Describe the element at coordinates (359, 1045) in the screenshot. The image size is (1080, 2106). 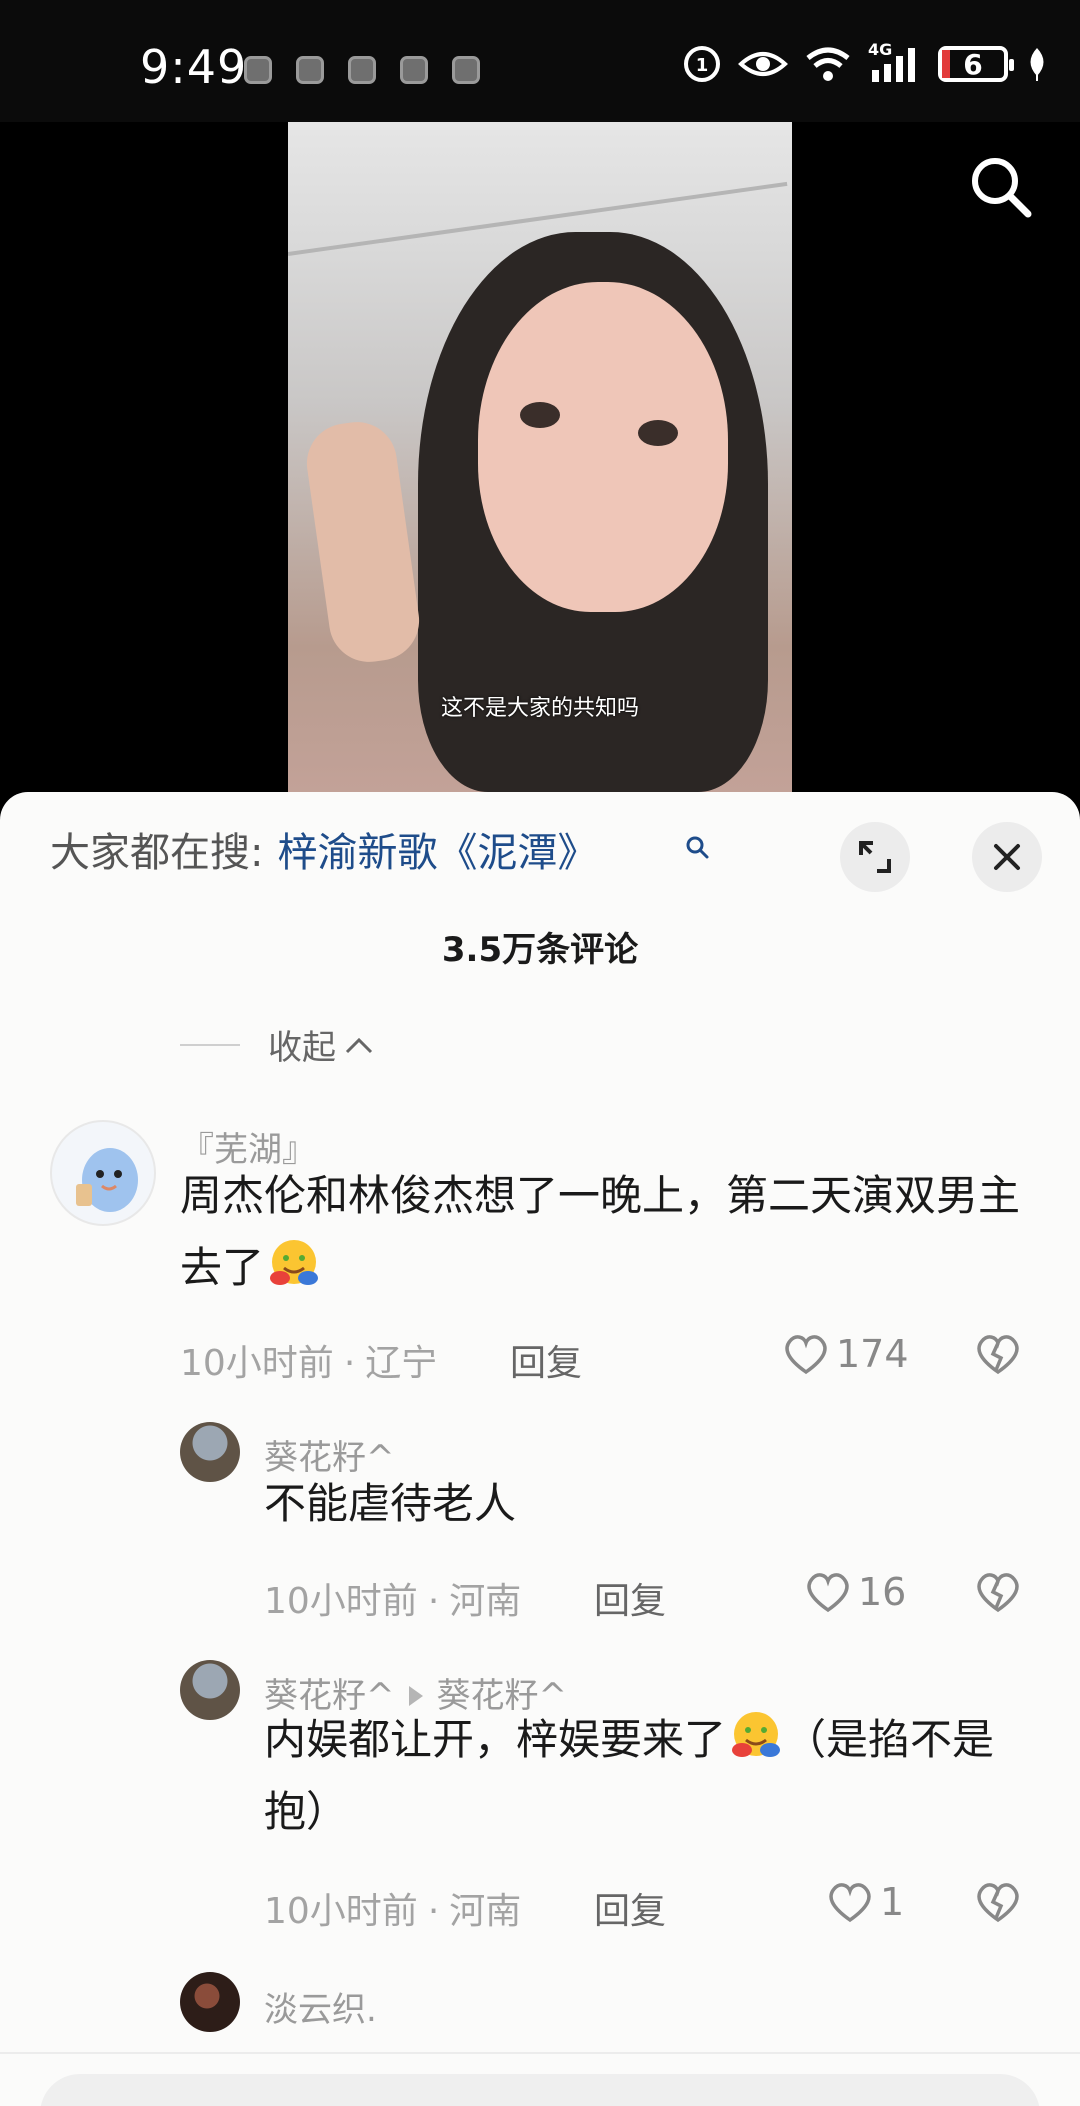
I see `chevron-up-icon` at that location.